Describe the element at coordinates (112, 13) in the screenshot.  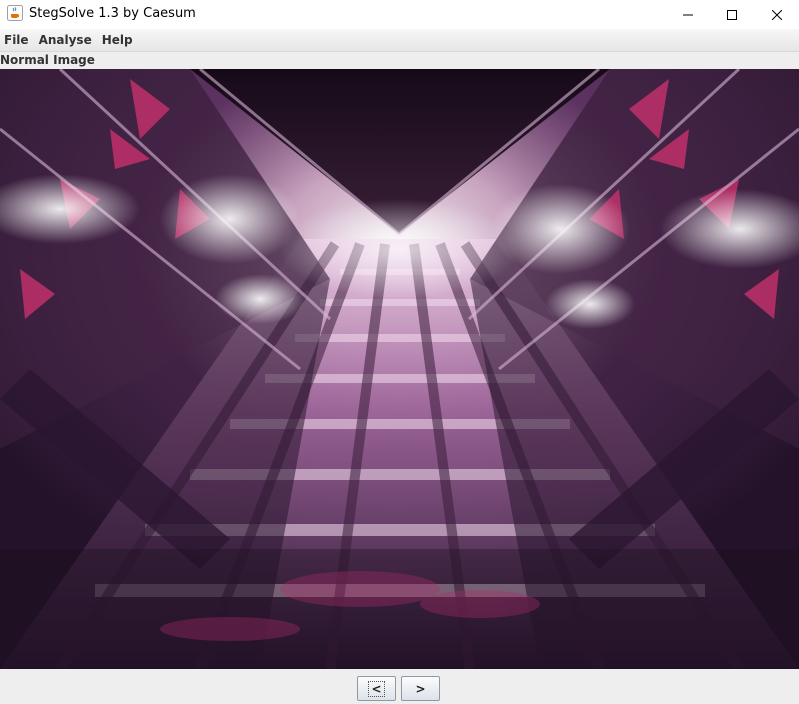
I see `window-title: StegSolve 1.3 by Caesum` at that location.